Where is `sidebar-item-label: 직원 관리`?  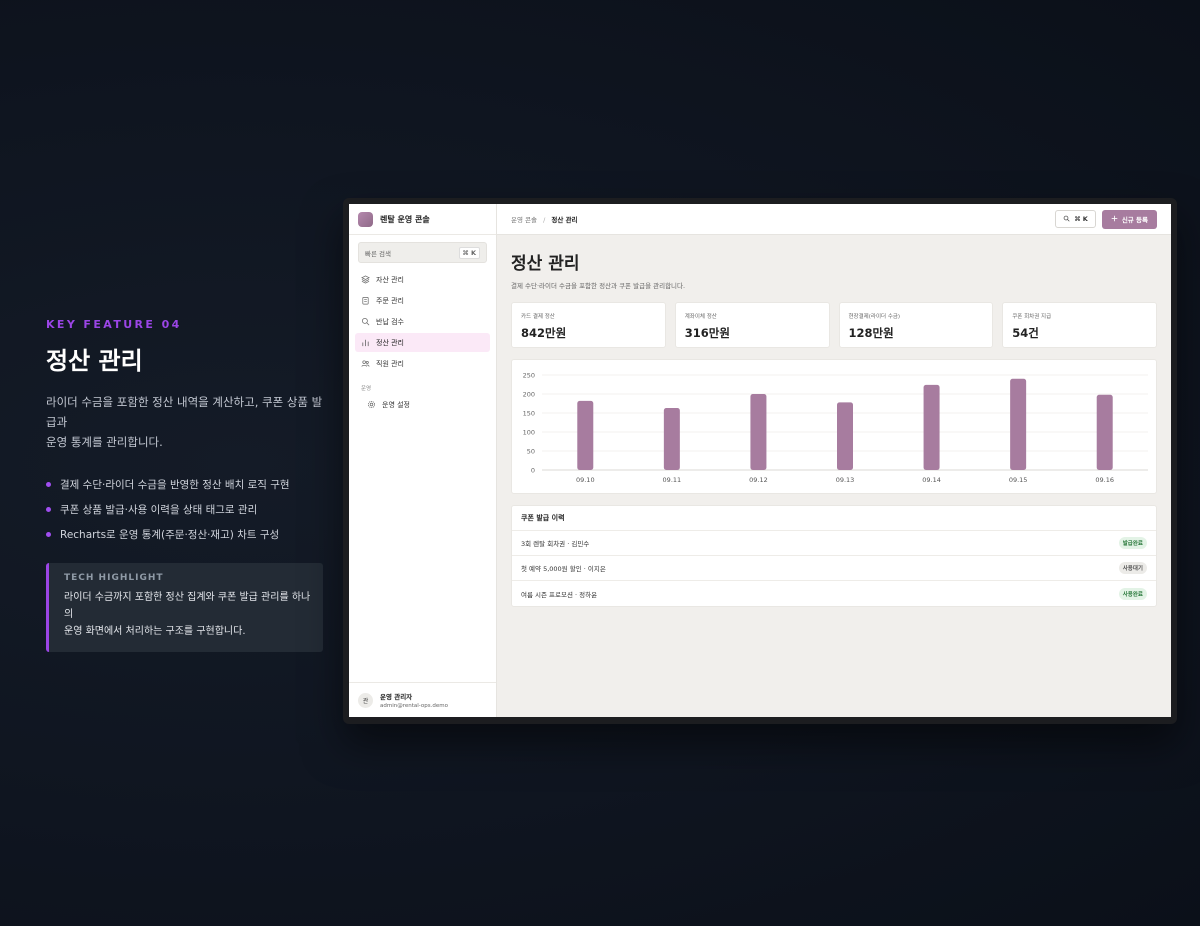
sidebar-item-label: 직원 관리 is located at coordinates (390, 363).